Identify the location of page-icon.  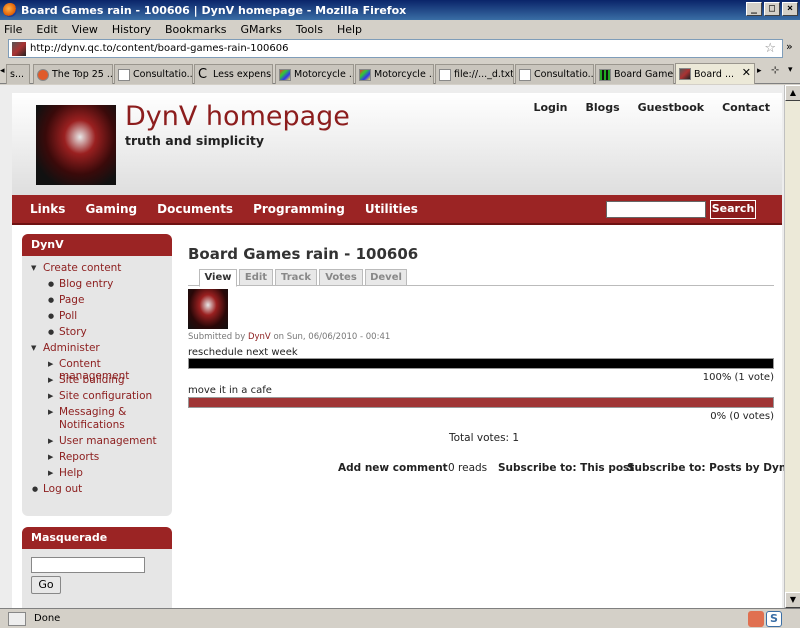
(445, 74).